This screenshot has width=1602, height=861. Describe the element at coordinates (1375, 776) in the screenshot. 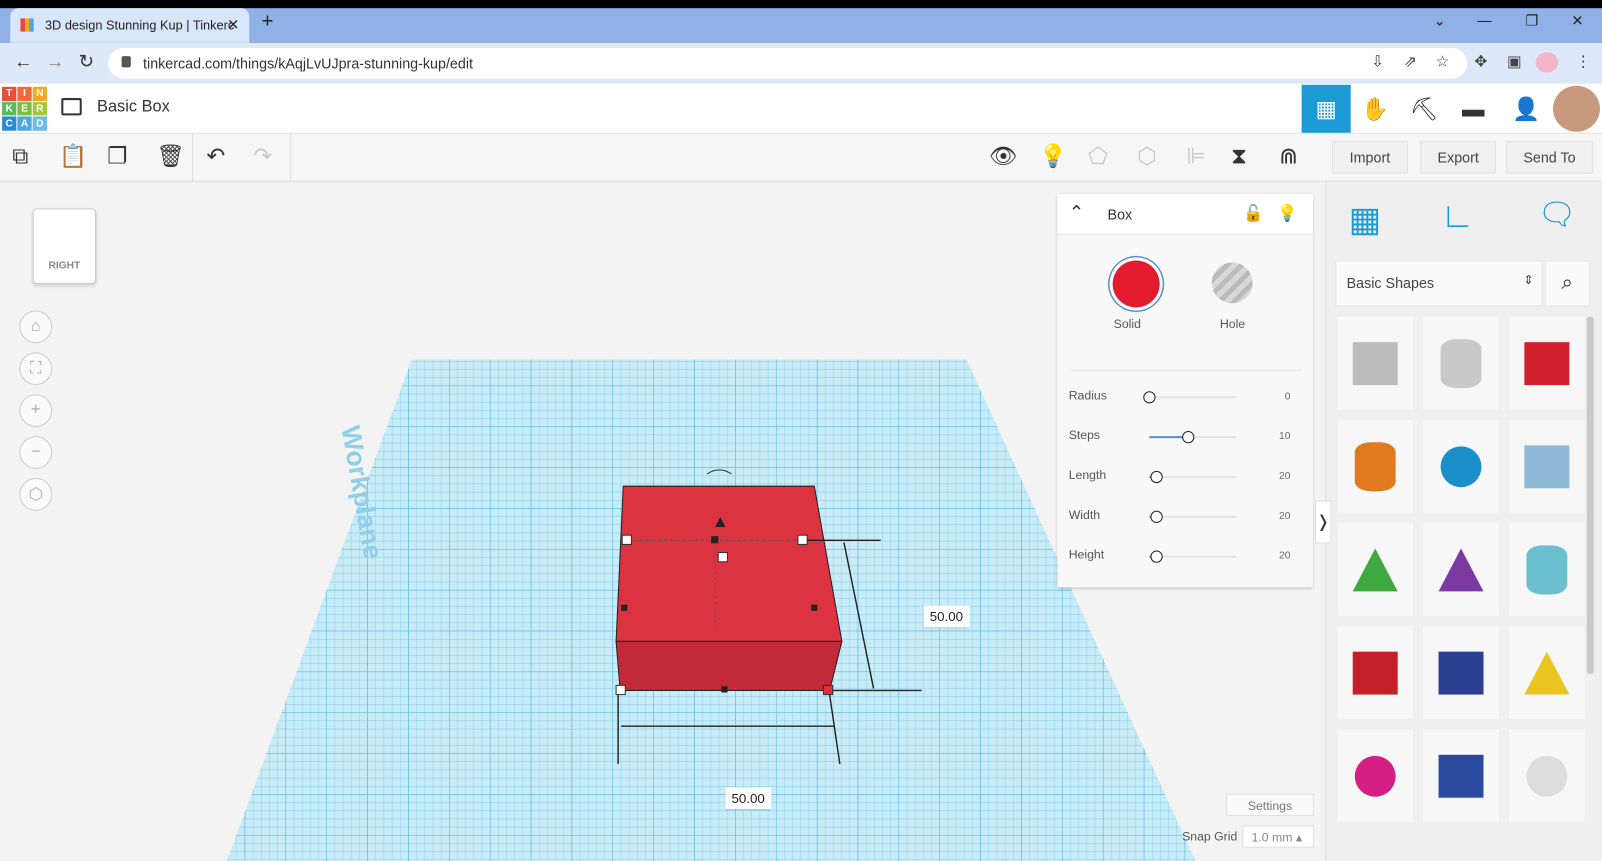

I see `half-sphere-shape` at that location.